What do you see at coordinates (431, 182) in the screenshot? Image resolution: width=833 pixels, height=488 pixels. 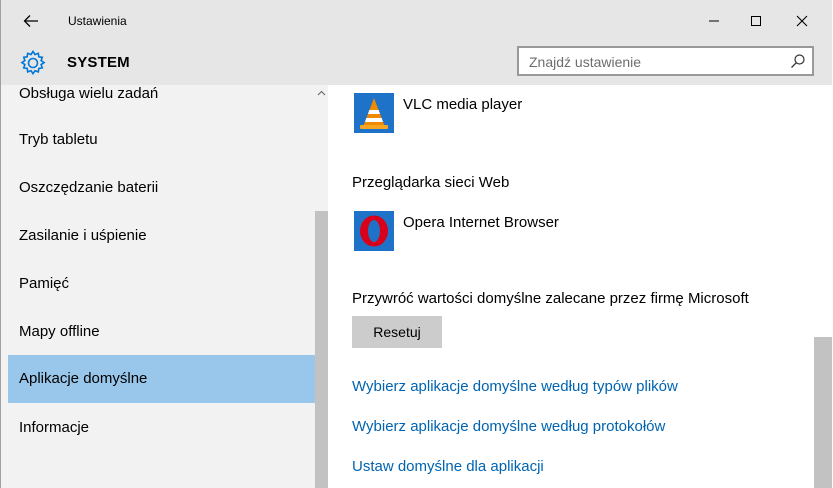 I see `web-browser-heading: Przeglądarka sieci Web` at bounding box center [431, 182].